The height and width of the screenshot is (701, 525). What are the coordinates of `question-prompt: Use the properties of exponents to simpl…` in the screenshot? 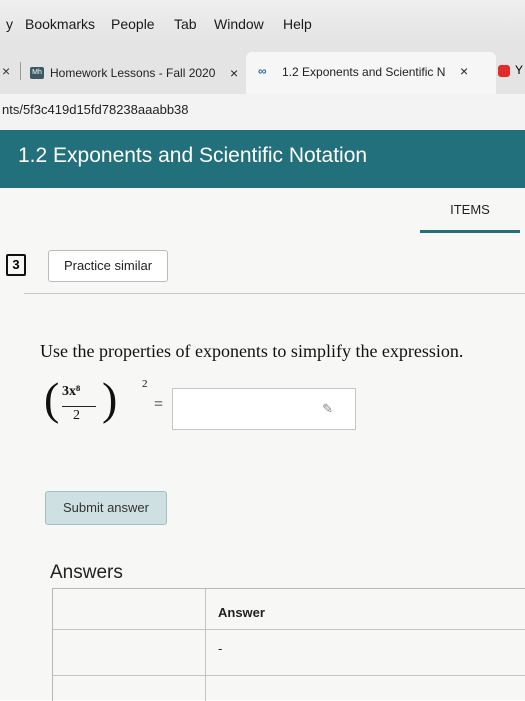 It's located at (252, 351).